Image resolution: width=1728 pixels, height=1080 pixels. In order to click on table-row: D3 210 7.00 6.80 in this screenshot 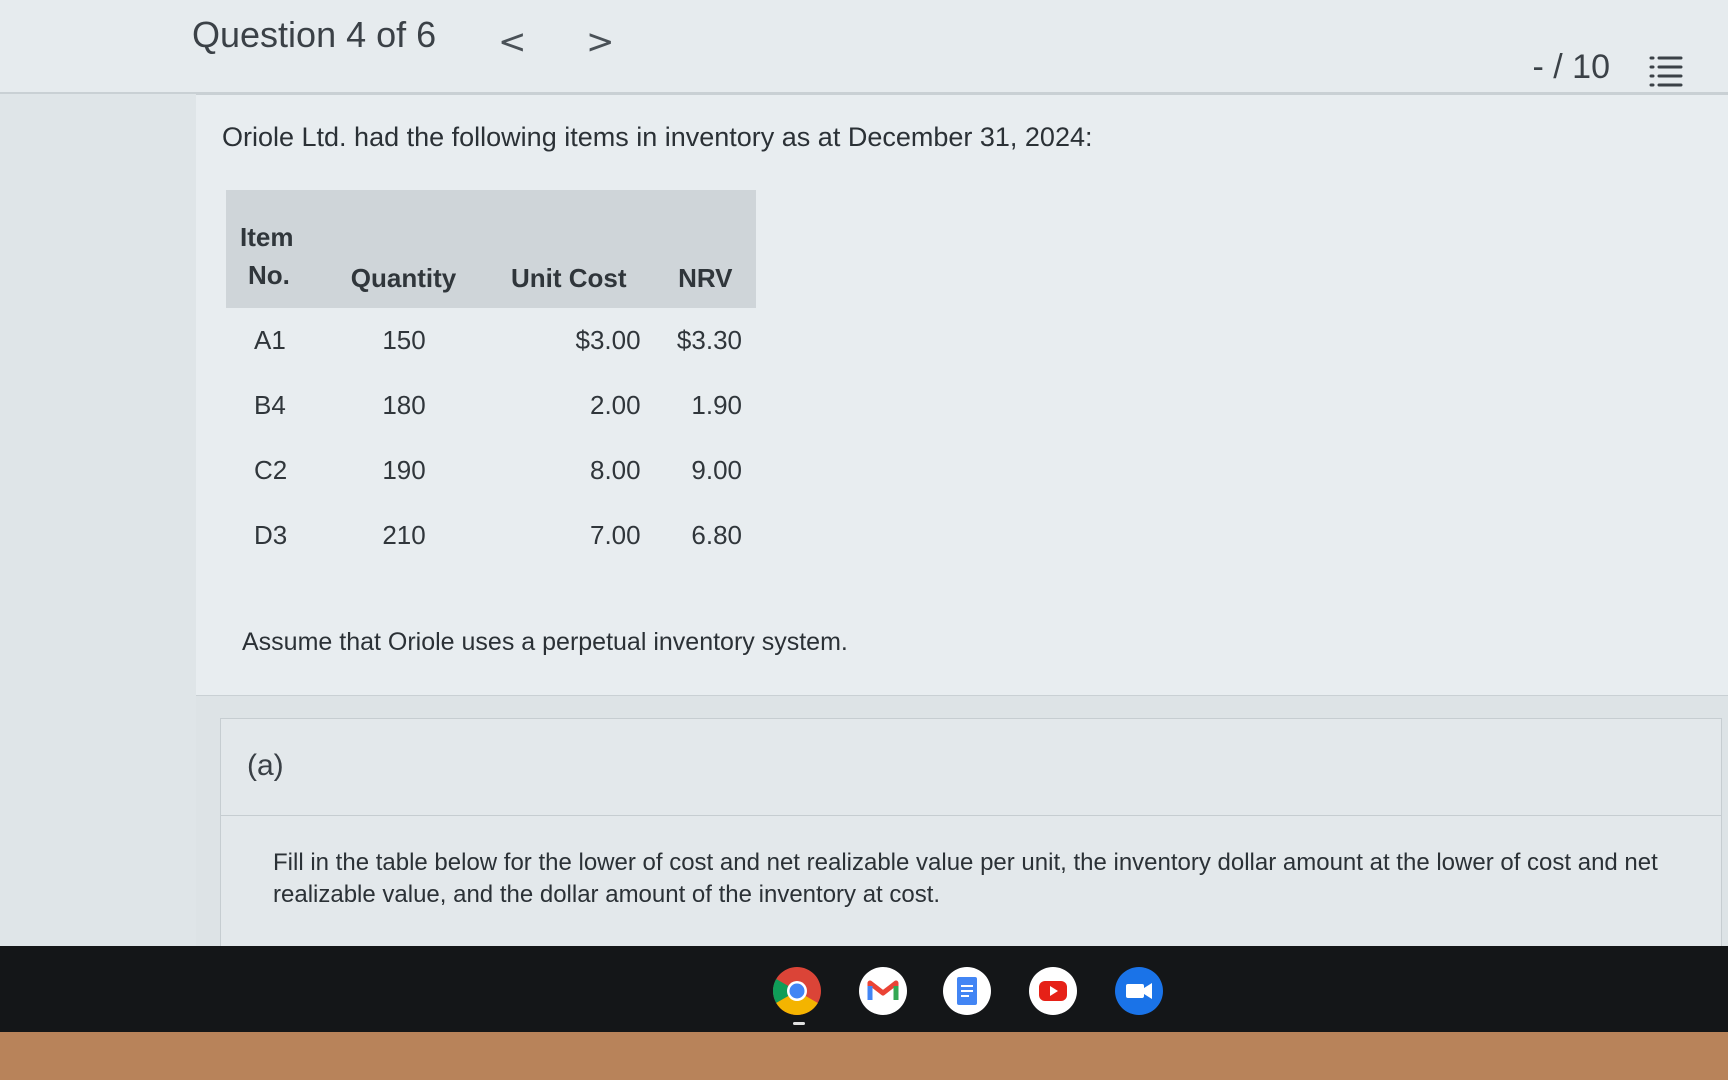, I will do `click(491, 535)`.